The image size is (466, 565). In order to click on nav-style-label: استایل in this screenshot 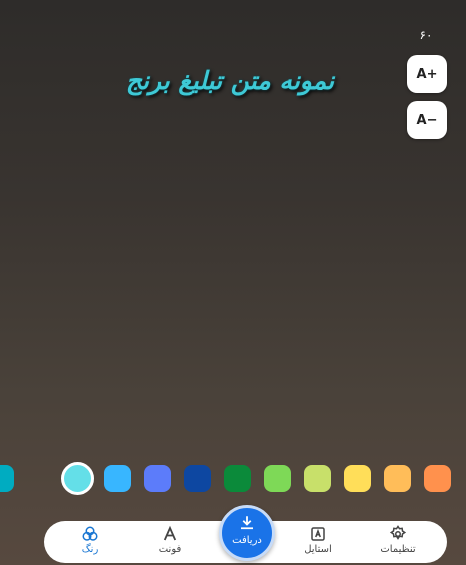, I will do `click(318, 549)`.